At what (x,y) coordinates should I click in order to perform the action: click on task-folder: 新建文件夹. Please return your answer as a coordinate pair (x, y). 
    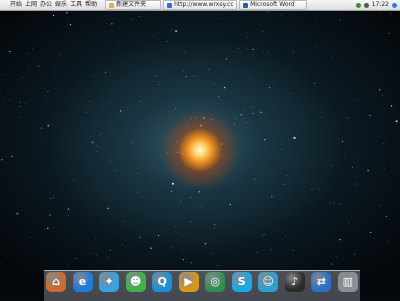
    Looking at the image, I should click on (133, 5).